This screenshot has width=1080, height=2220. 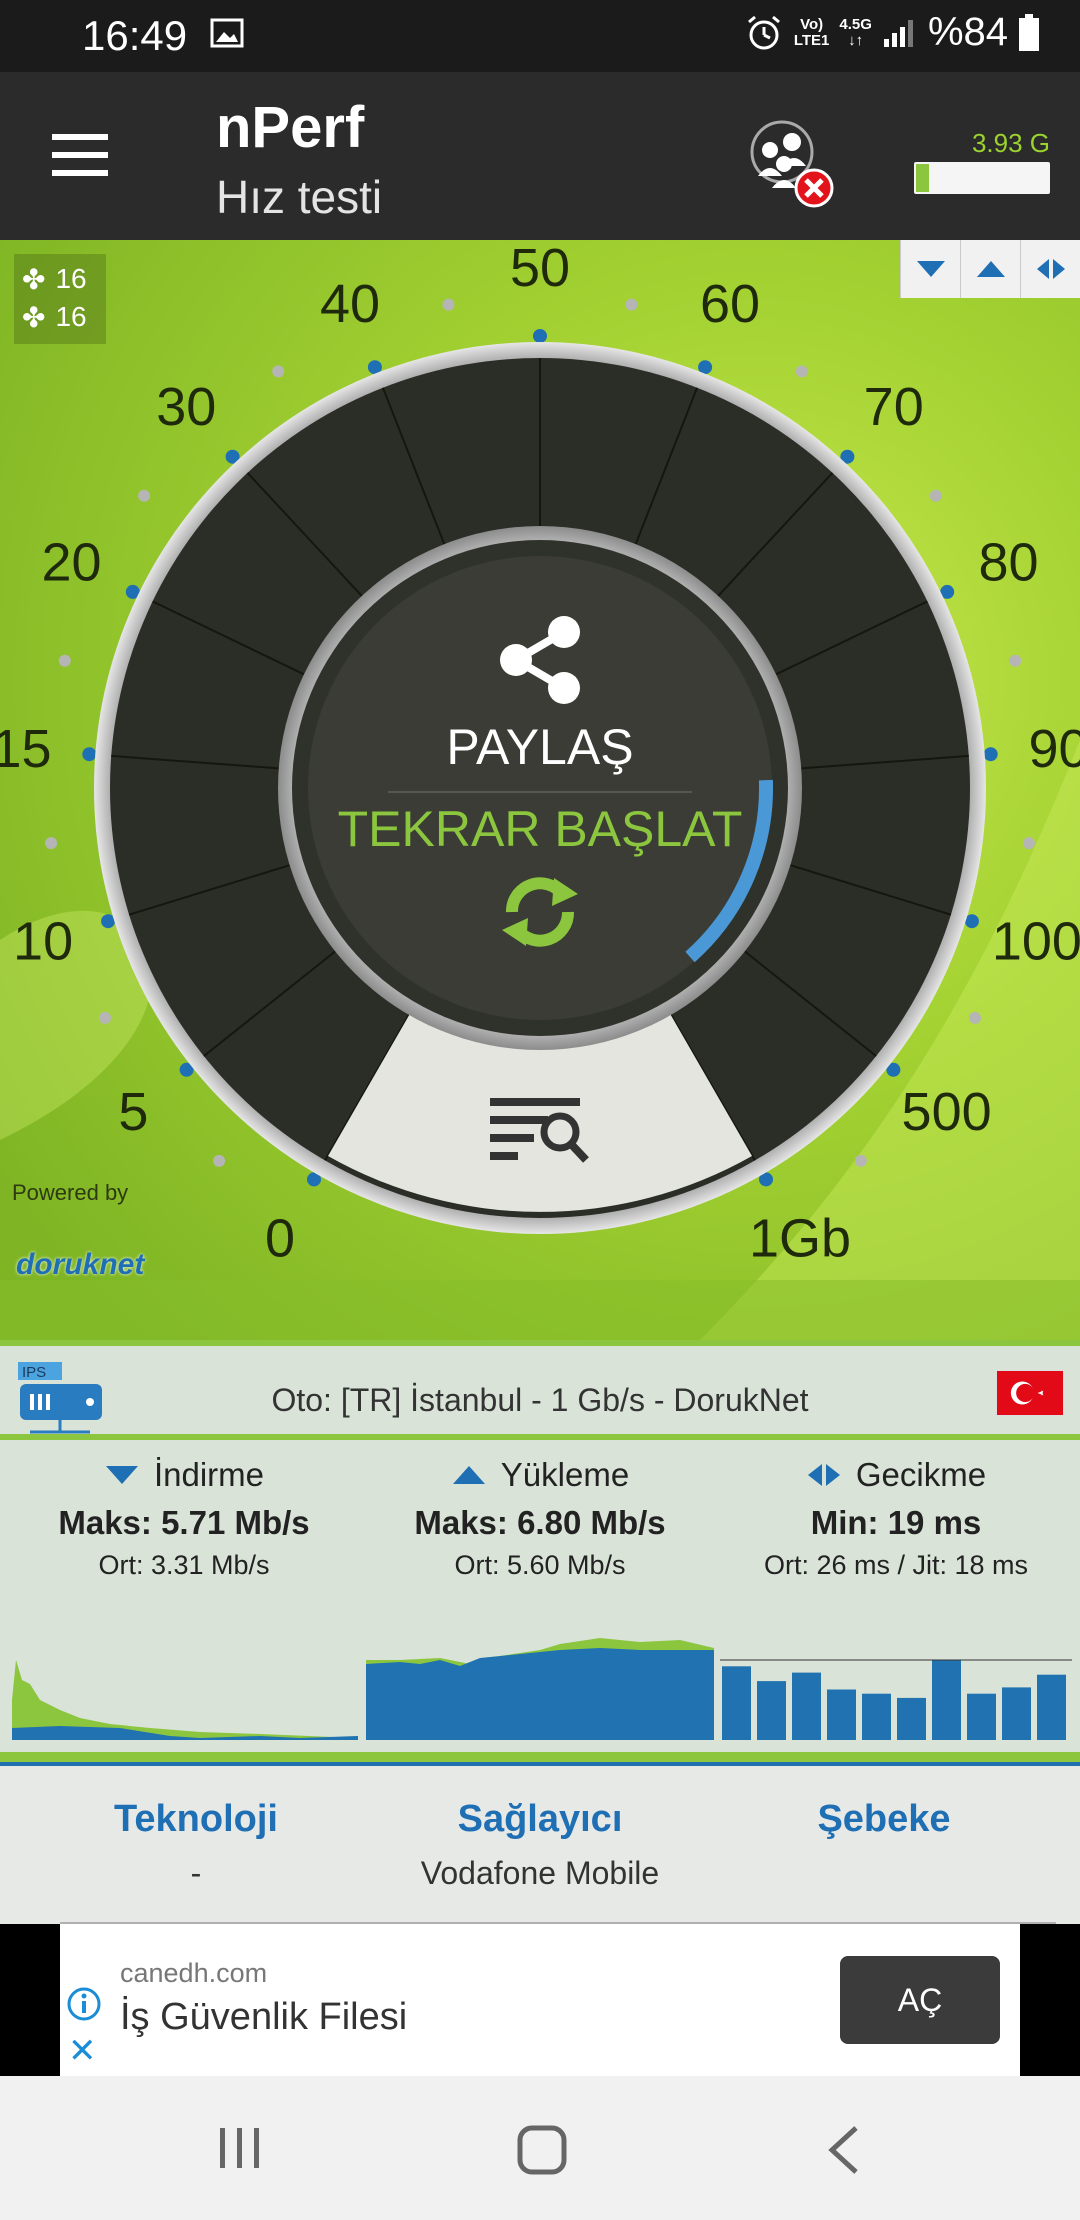 What do you see at coordinates (930, 269) in the screenshot?
I see `download-view-button` at bounding box center [930, 269].